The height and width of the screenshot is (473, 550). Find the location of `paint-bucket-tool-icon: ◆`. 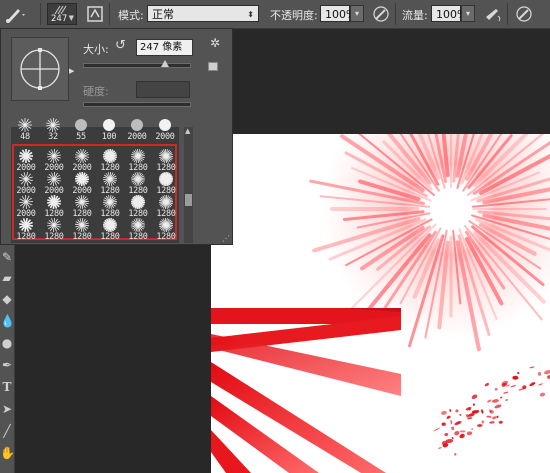

paint-bucket-tool-icon: ◆ is located at coordinates (7, 299).